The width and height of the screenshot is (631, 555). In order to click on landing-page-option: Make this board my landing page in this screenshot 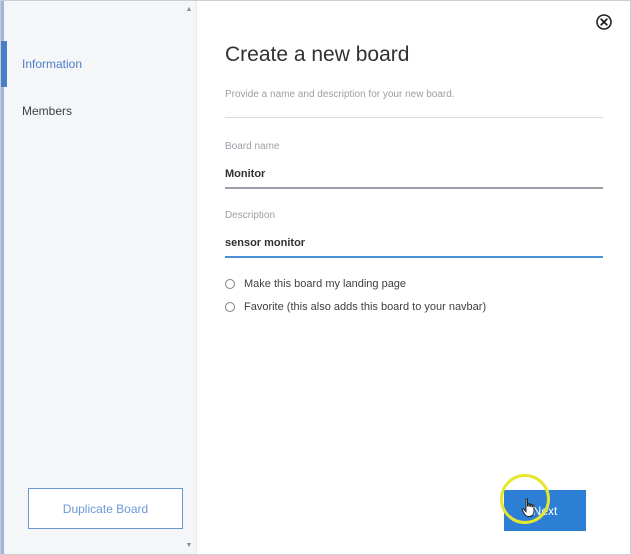, I will do `click(315, 284)`.